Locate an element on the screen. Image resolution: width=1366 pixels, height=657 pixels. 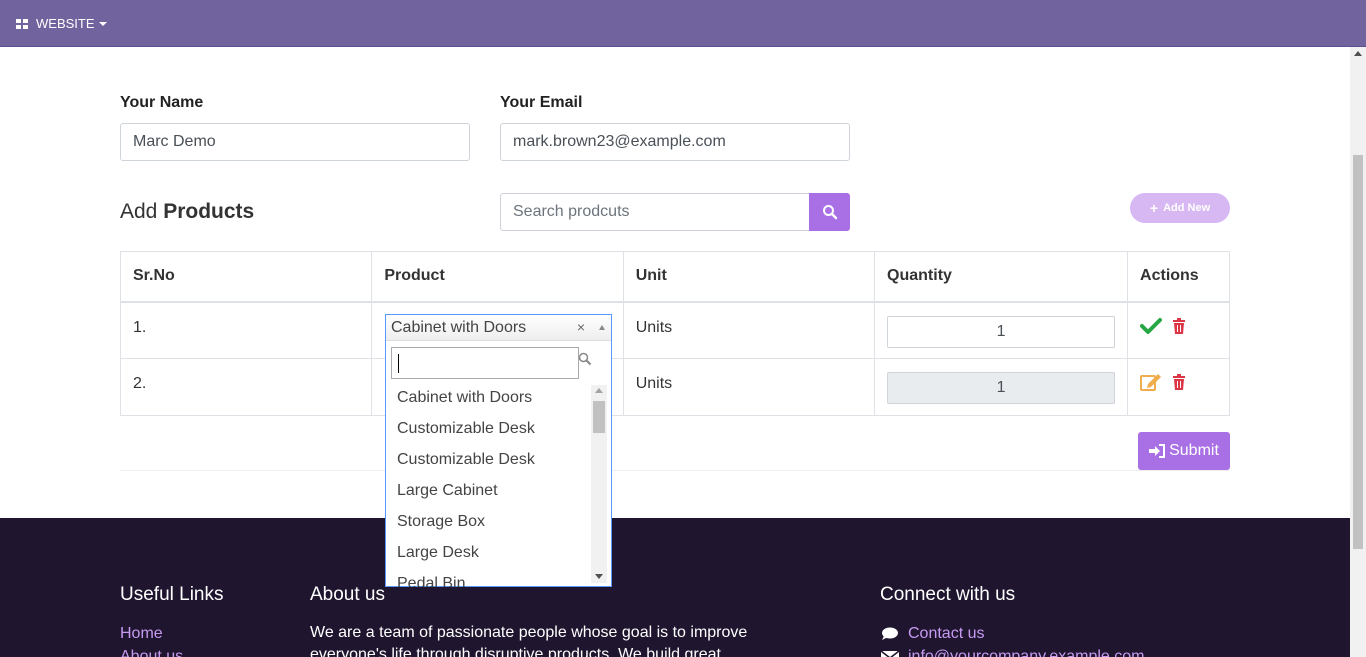
text-cursor is located at coordinates (398, 363).